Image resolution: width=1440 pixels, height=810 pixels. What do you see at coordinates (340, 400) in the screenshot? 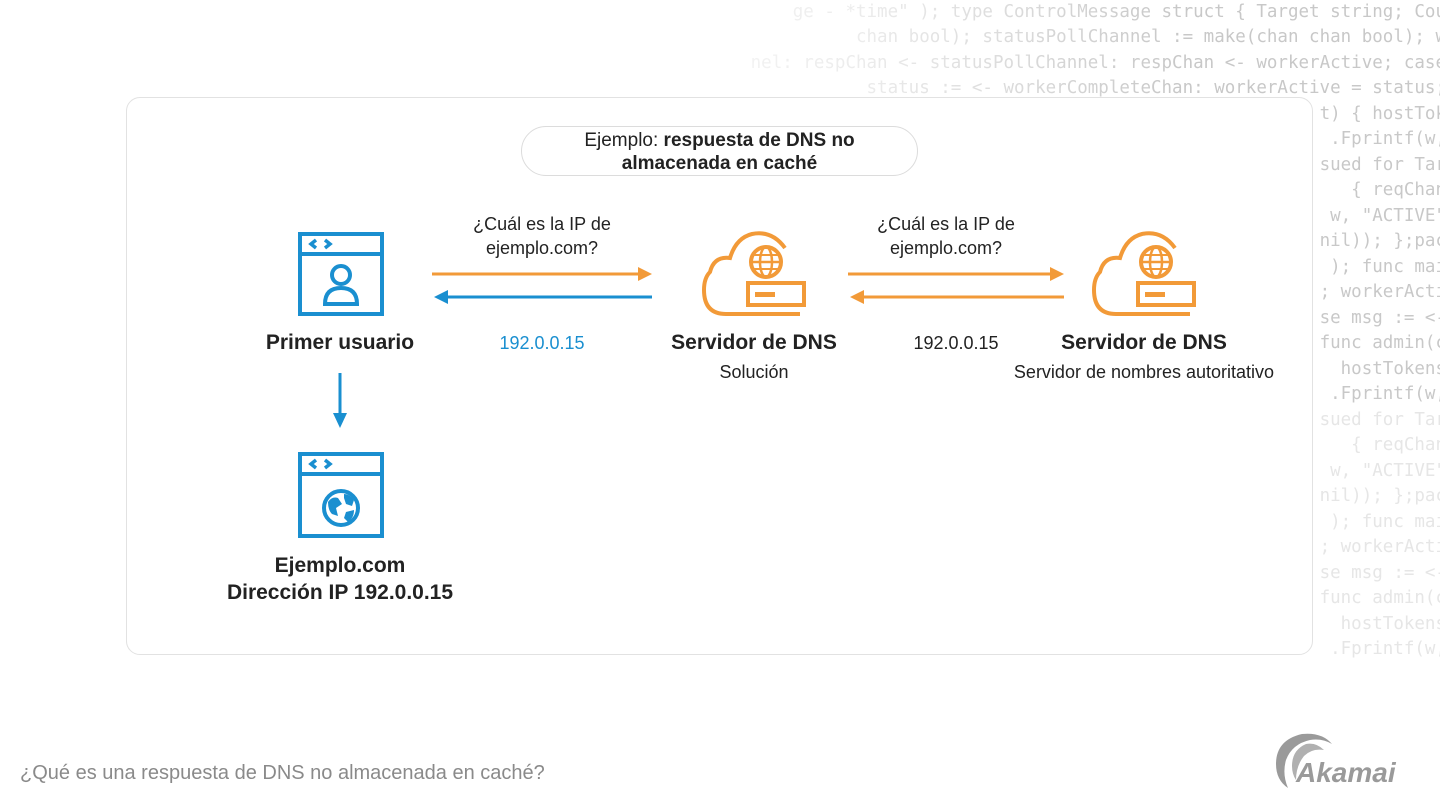
I see `down-arrow-user-to-website` at bounding box center [340, 400].